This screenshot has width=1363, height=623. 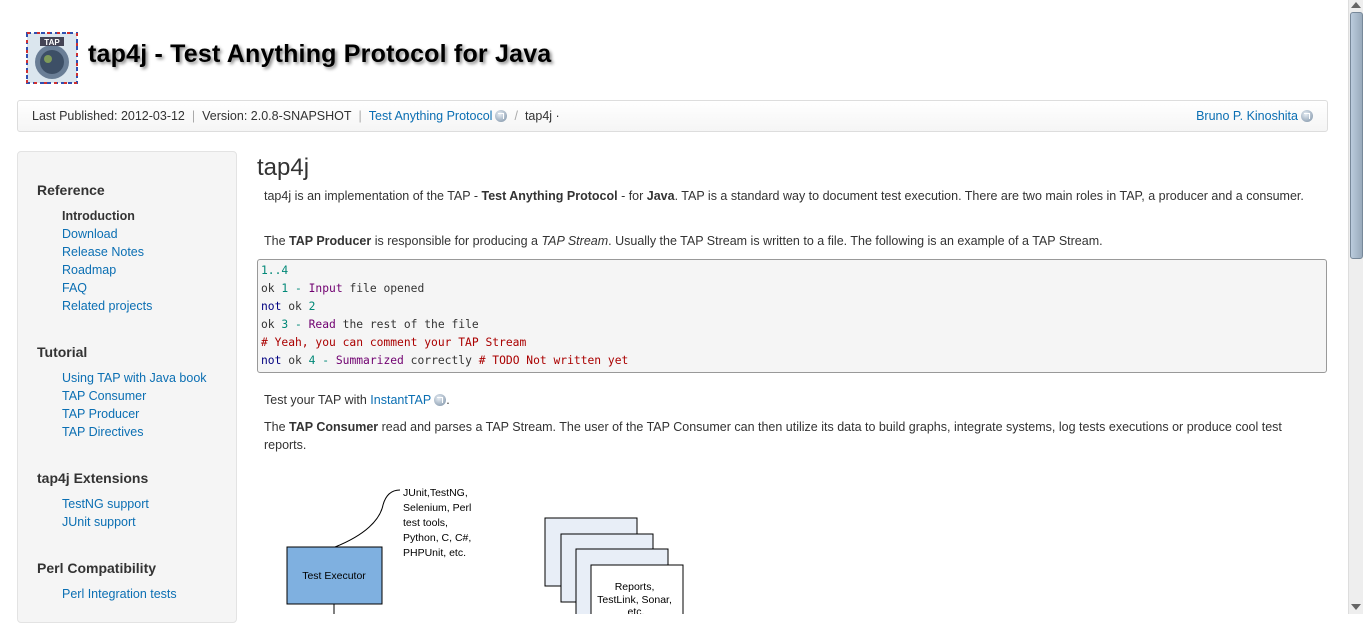 I want to click on sidebar-item-tap-directives: TAP Directives, so click(x=112, y=432).